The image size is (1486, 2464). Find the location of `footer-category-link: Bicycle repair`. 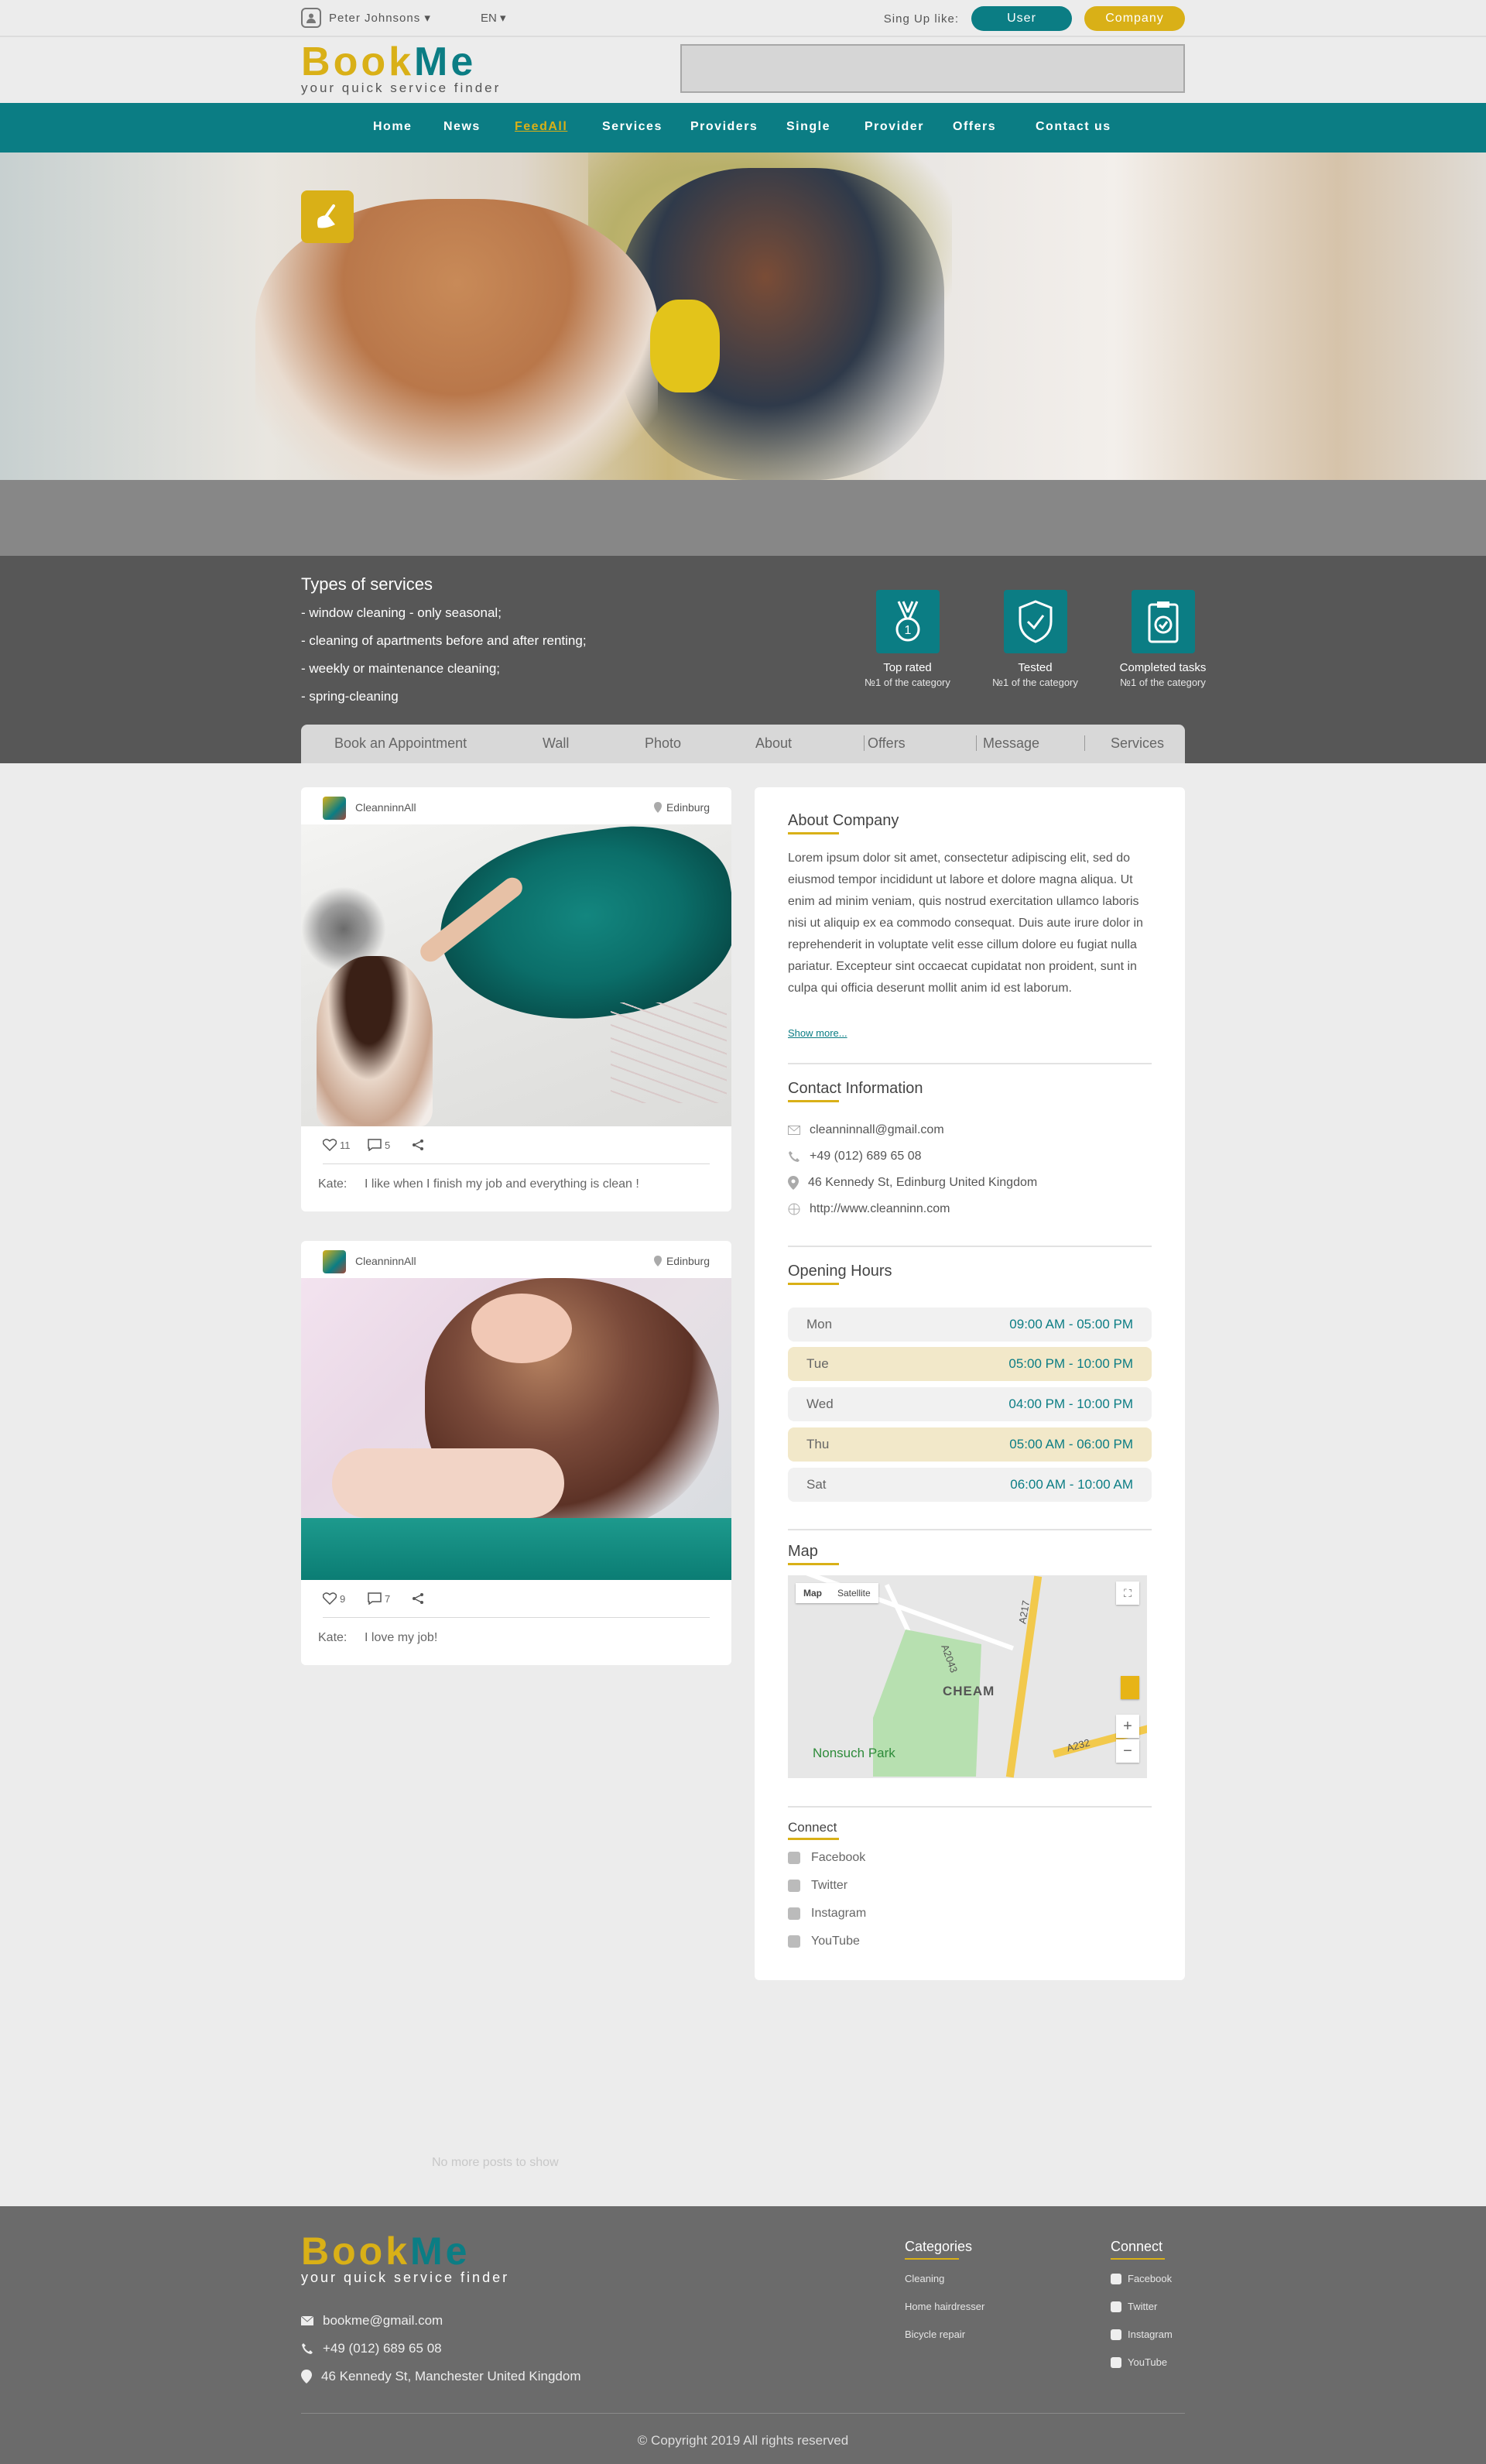

footer-category-link: Bicycle repair is located at coordinates (935, 2334).